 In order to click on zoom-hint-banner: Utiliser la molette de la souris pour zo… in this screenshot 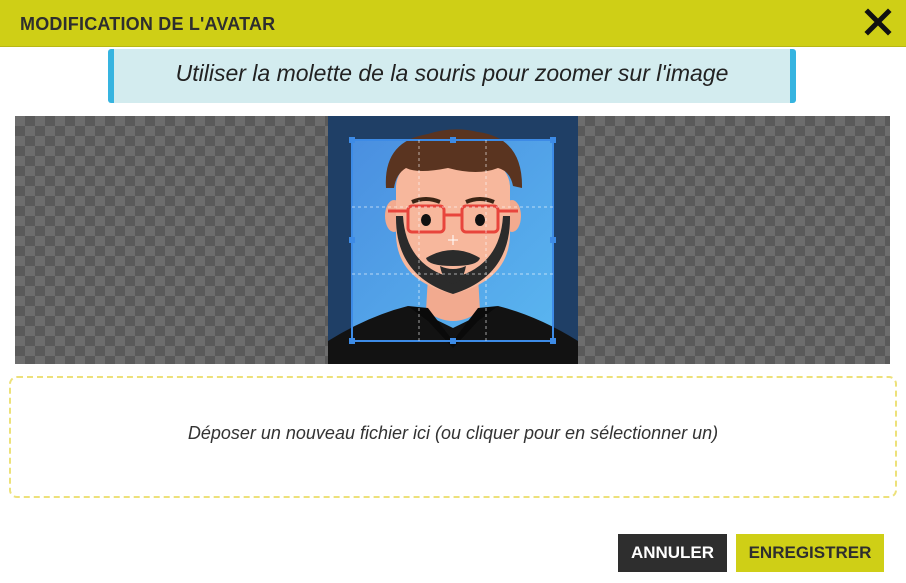, I will do `click(452, 76)`.